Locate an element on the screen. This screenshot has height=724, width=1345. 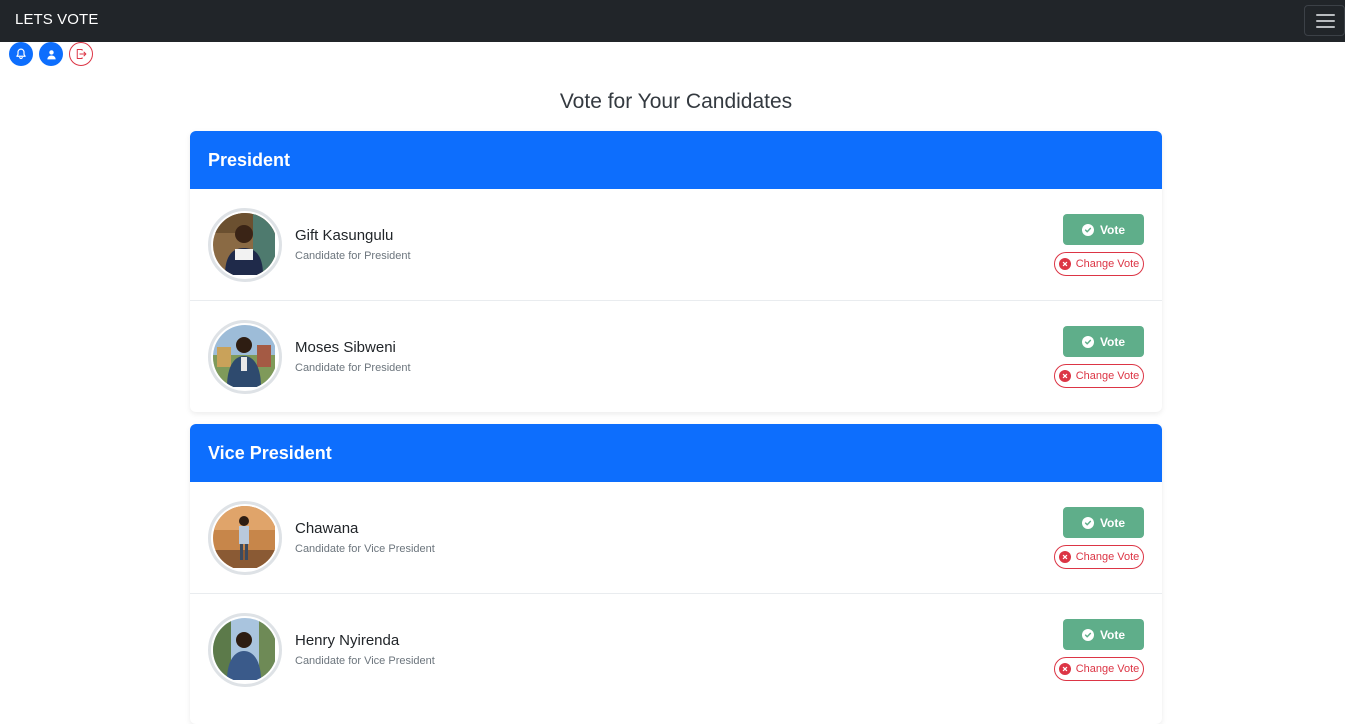
page-title: Vote for Your Candidates is located at coordinates (676, 101).